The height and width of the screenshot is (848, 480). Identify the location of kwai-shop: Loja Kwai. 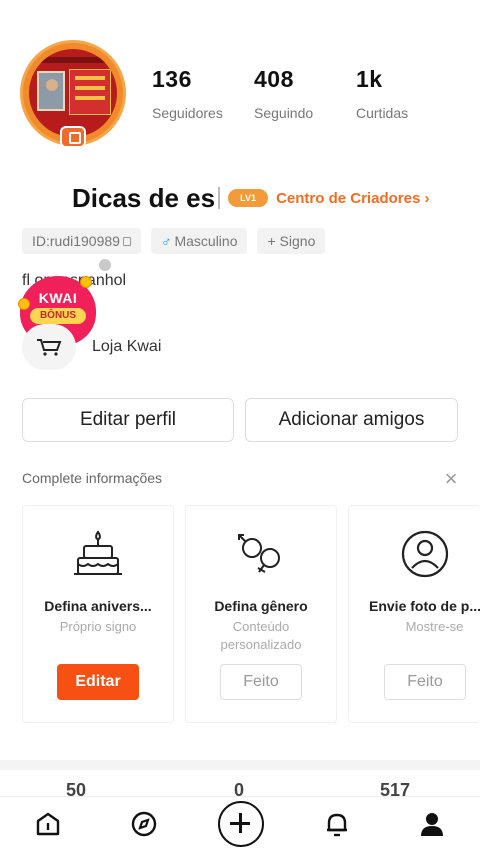
(91, 347).